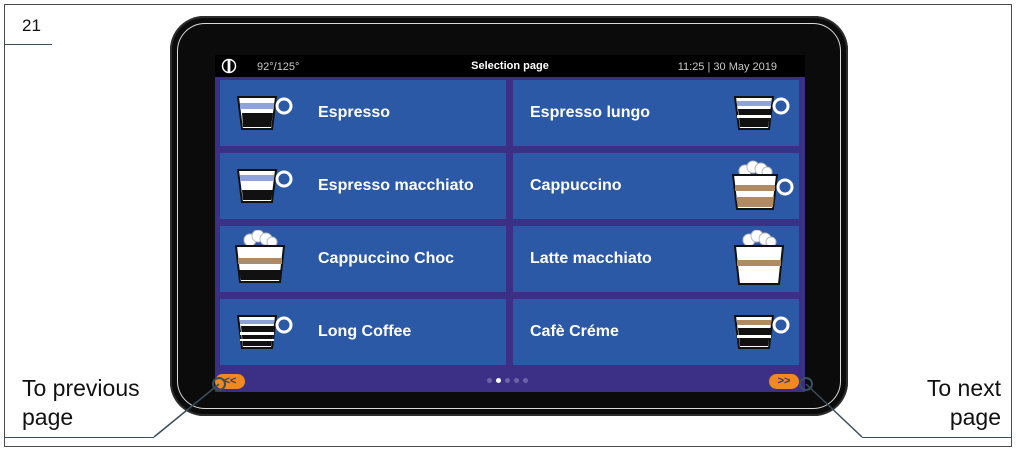 The height and width of the screenshot is (451, 1017). What do you see at coordinates (498, 380) in the screenshot?
I see `page-dot-active` at bounding box center [498, 380].